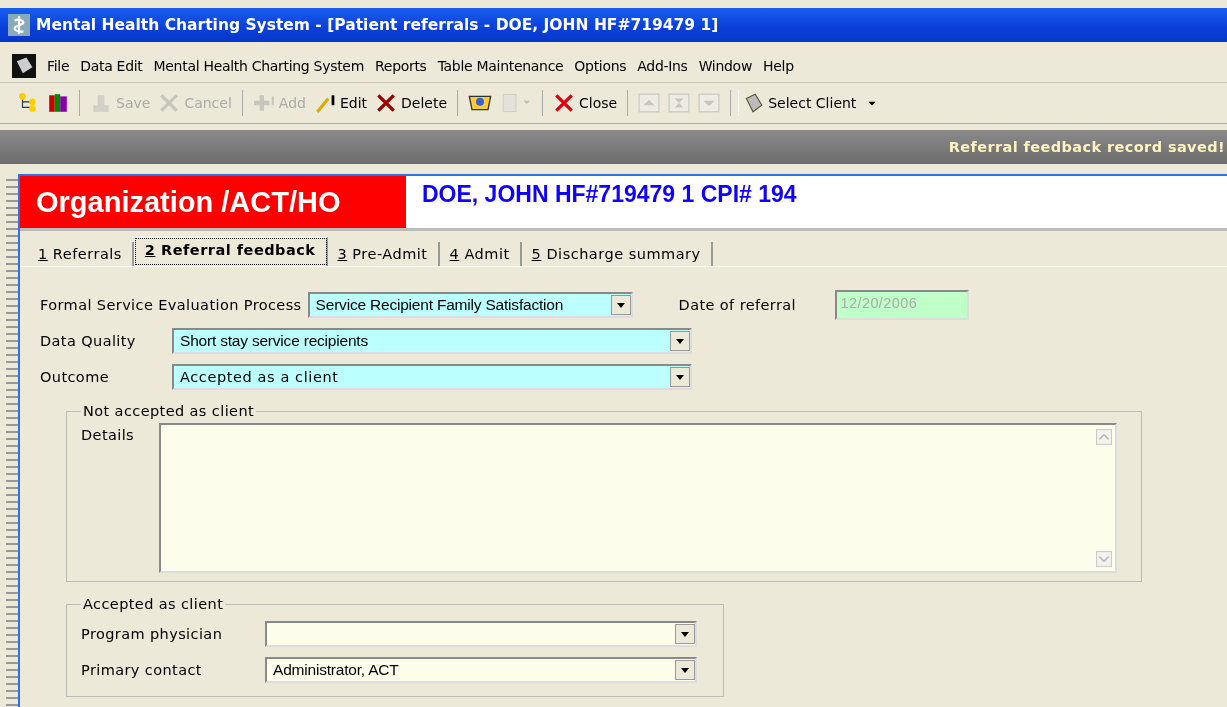 The image size is (1227, 707). What do you see at coordinates (470, 305) in the screenshot?
I see `evaluation-dropdown: Service Recipient Family Satisfaction` at bounding box center [470, 305].